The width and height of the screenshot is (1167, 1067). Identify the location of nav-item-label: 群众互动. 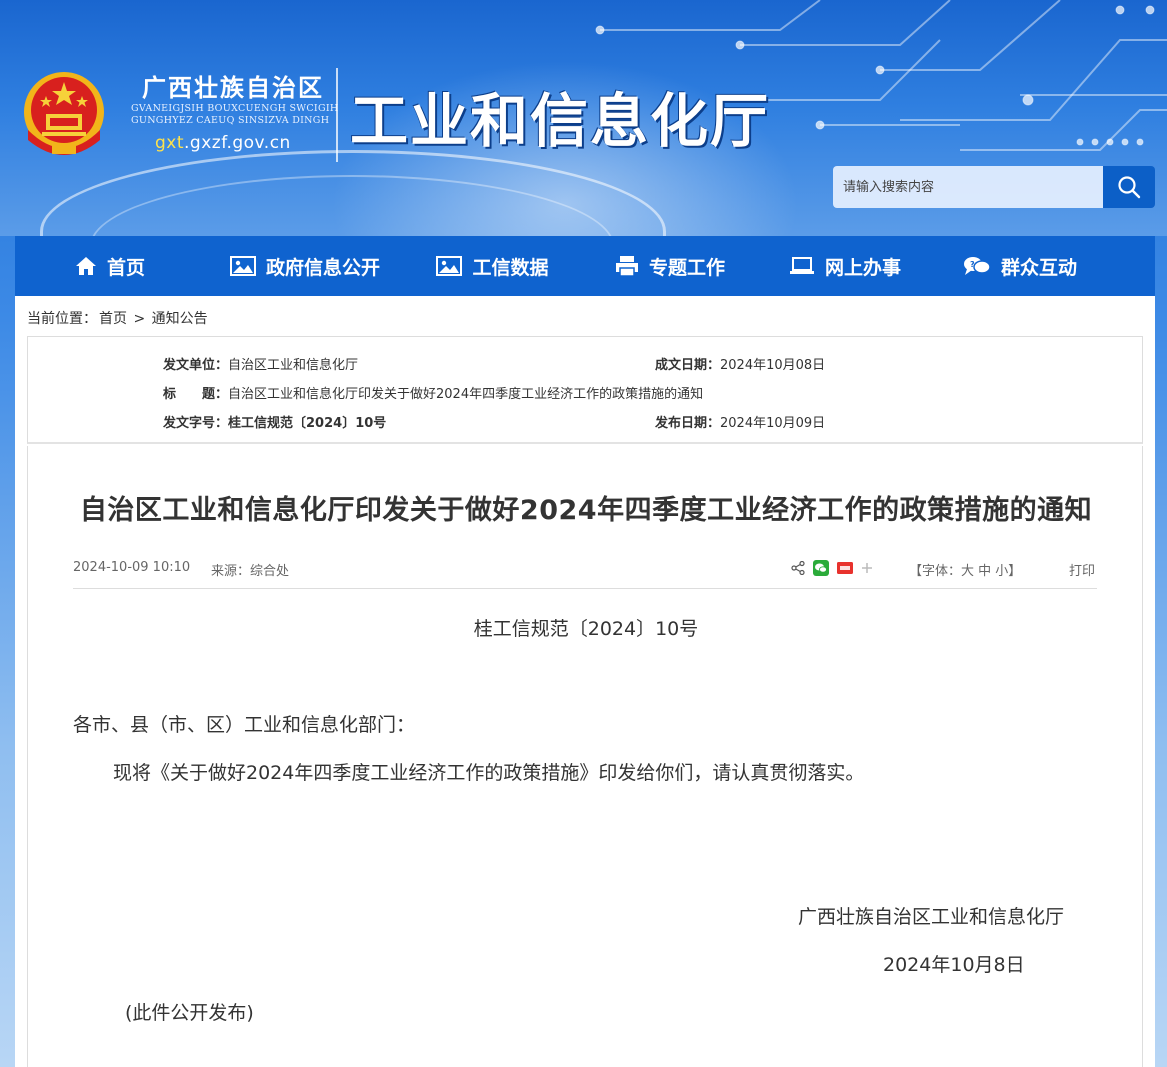
(1038, 267).